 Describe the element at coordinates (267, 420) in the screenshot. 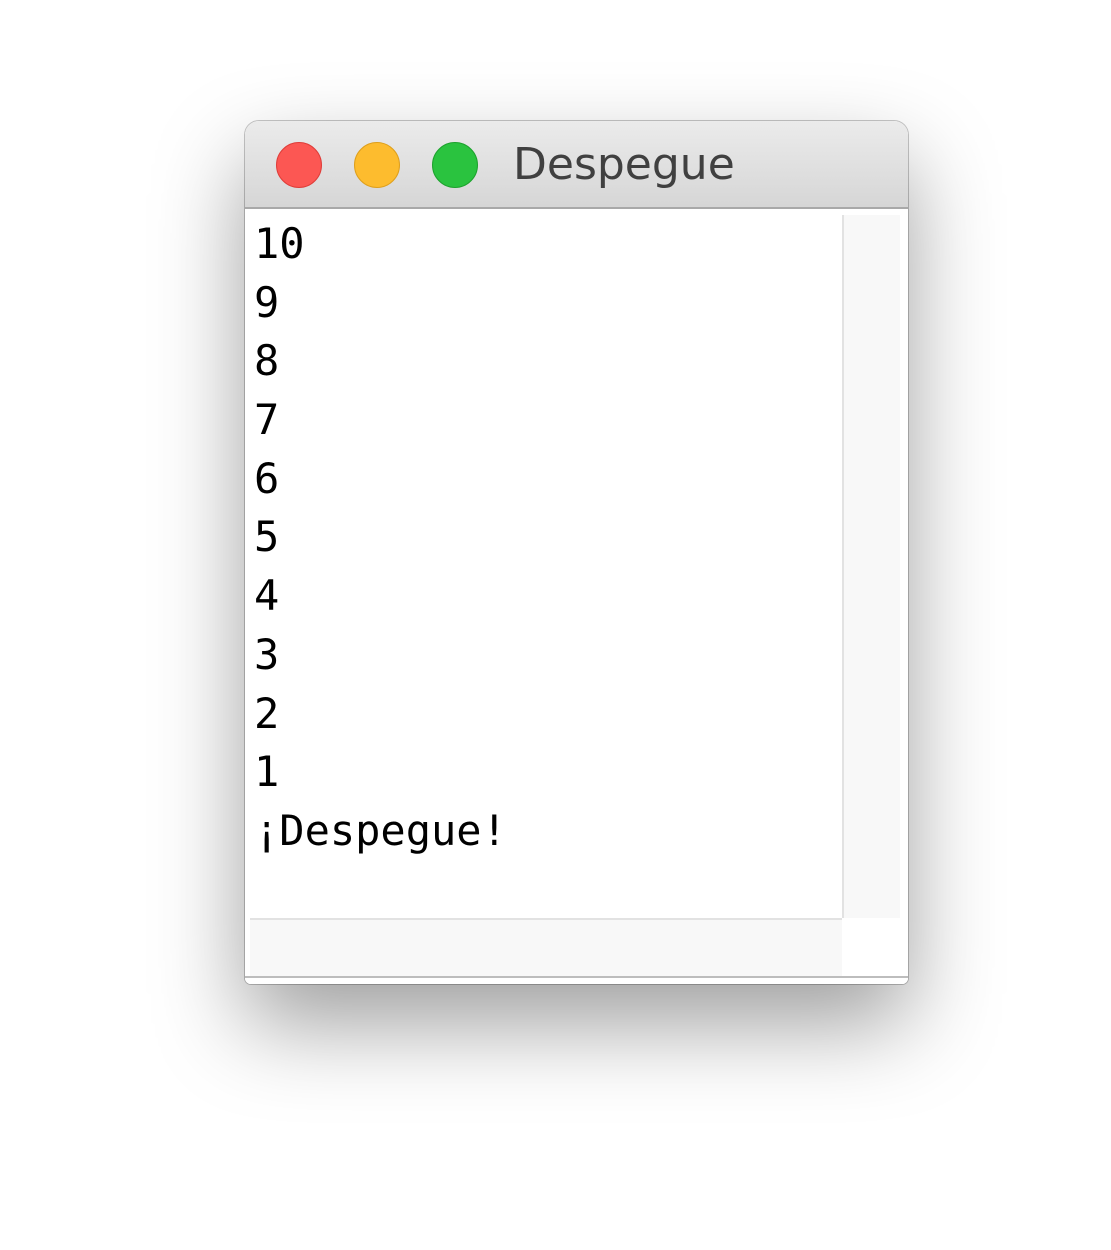

I see `output-line: 7` at that location.